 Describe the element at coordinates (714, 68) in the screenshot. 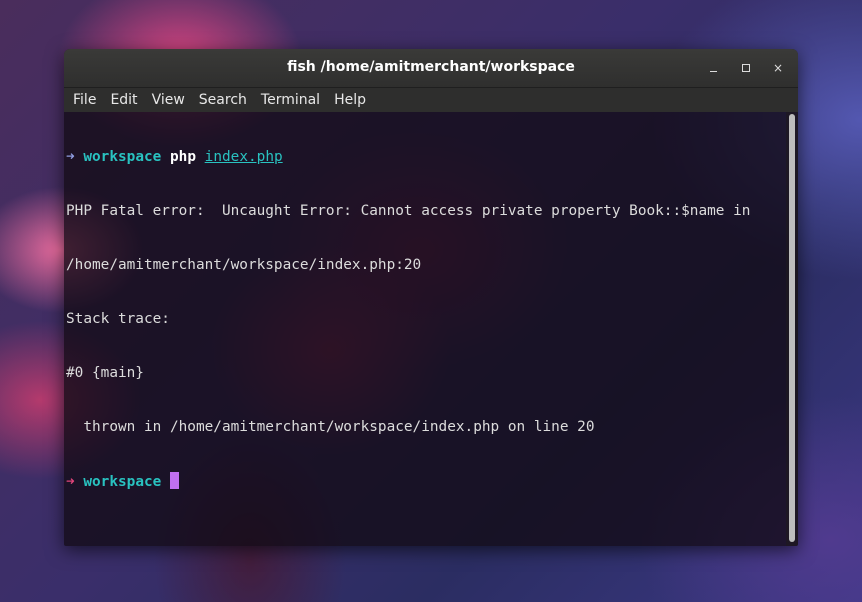

I see `minimize-icon` at that location.